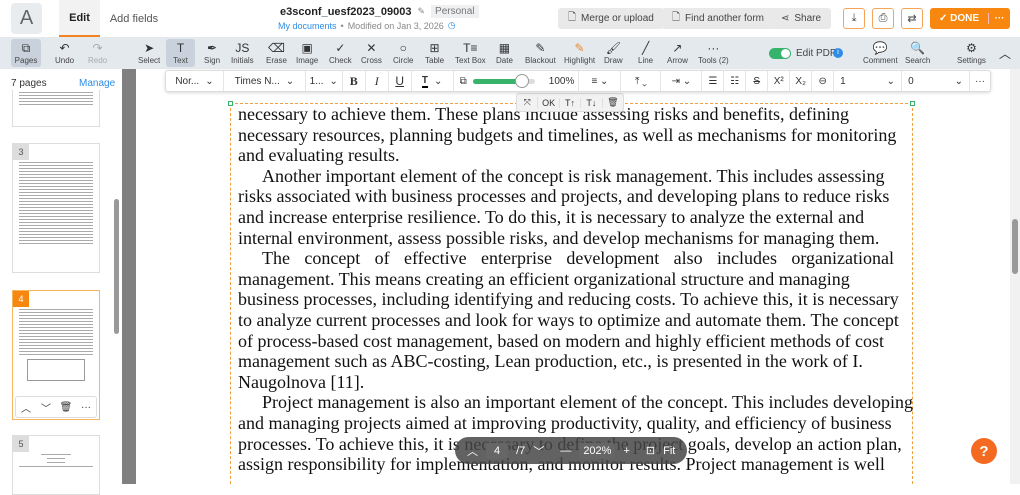 Image resolution: width=1020 pixels, height=495 pixels. I want to click on done-button: ✓ DONE ···, so click(970, 18).